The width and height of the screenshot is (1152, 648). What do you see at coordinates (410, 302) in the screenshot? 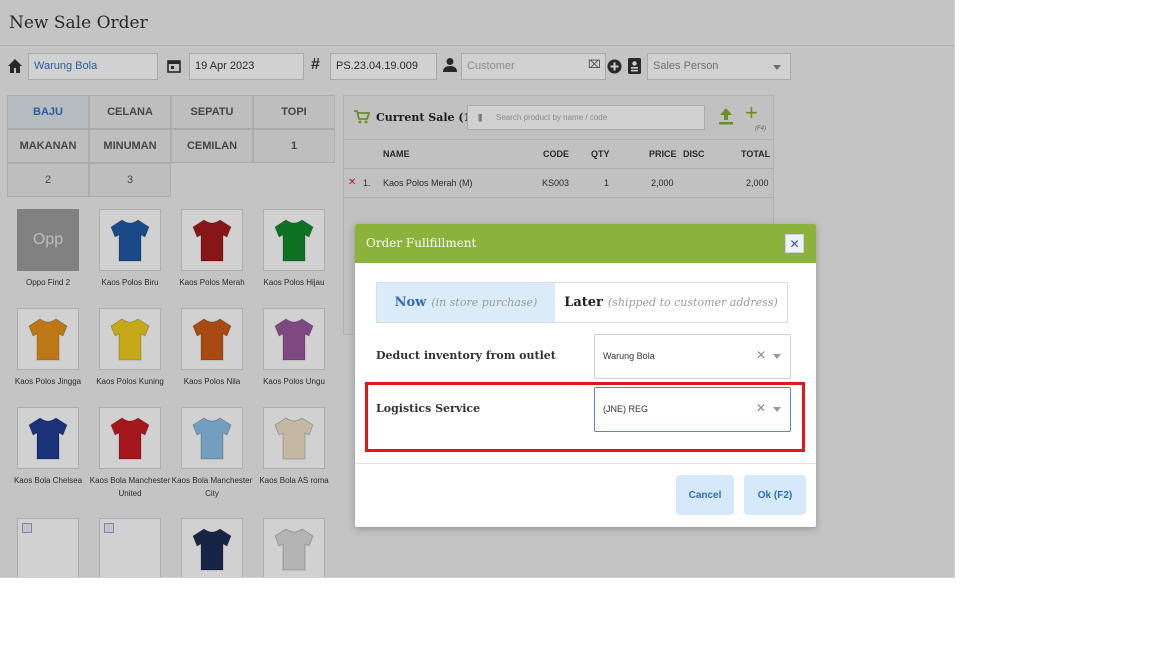
I see `now-label: Now` at bounding box center [410, 302].